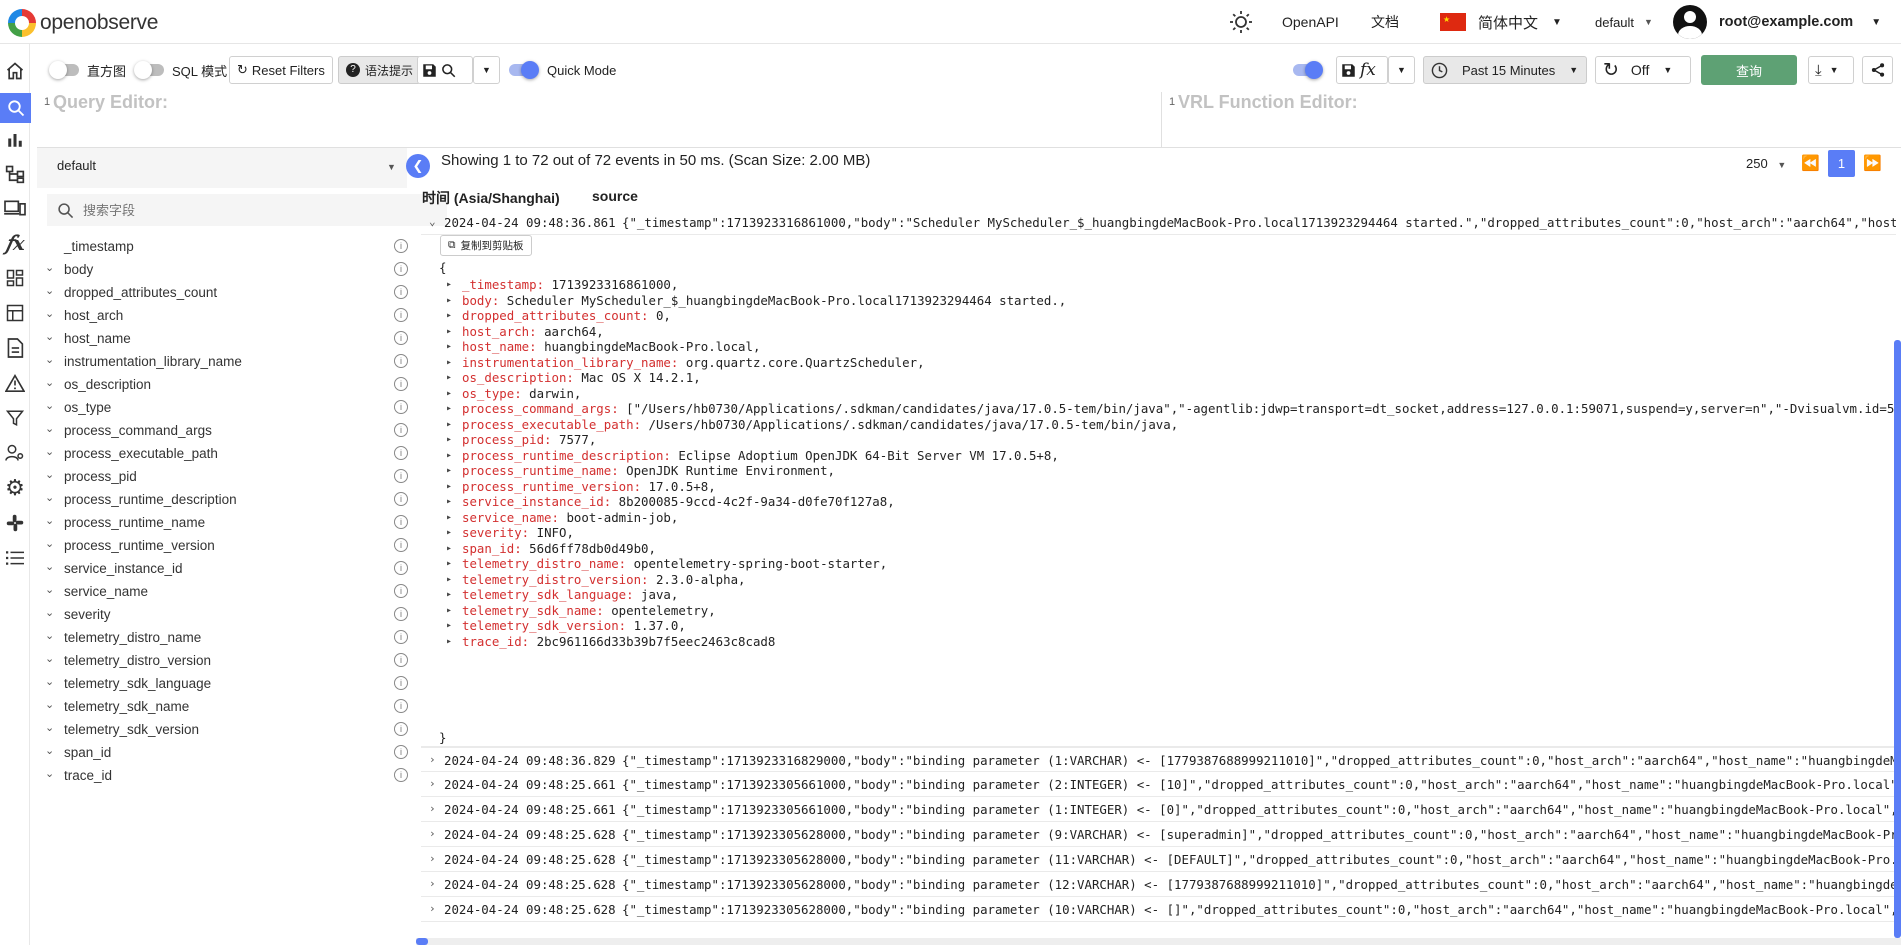 This screenshot has height=945, width=1901. What do you see at coordinates (1877, 70) in the screenshot?
I see `share-button` at bounding box center [1877, 70].